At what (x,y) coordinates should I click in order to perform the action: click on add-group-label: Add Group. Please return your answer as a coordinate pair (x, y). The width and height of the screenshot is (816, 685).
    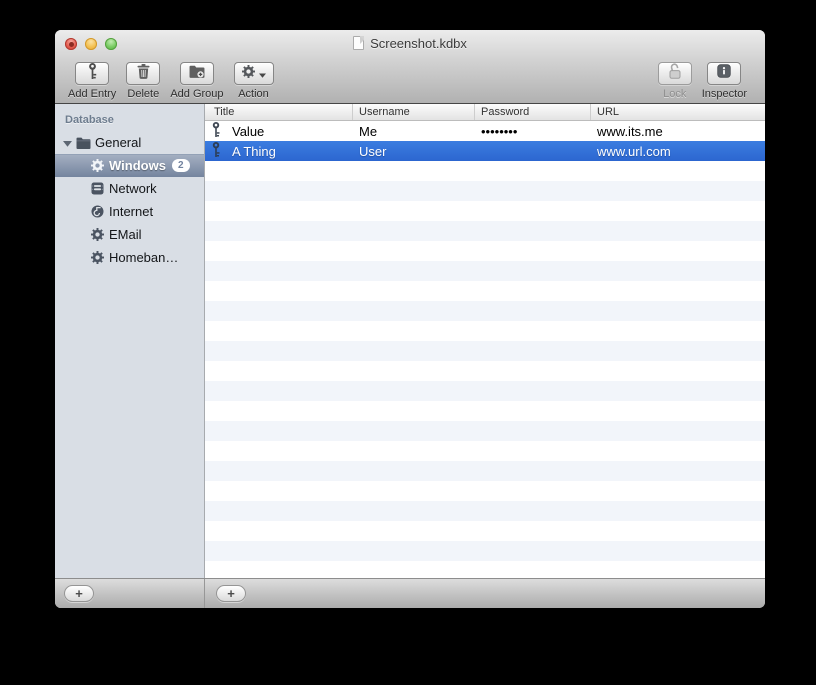
    Looking at the image, I should click on (197, 94).